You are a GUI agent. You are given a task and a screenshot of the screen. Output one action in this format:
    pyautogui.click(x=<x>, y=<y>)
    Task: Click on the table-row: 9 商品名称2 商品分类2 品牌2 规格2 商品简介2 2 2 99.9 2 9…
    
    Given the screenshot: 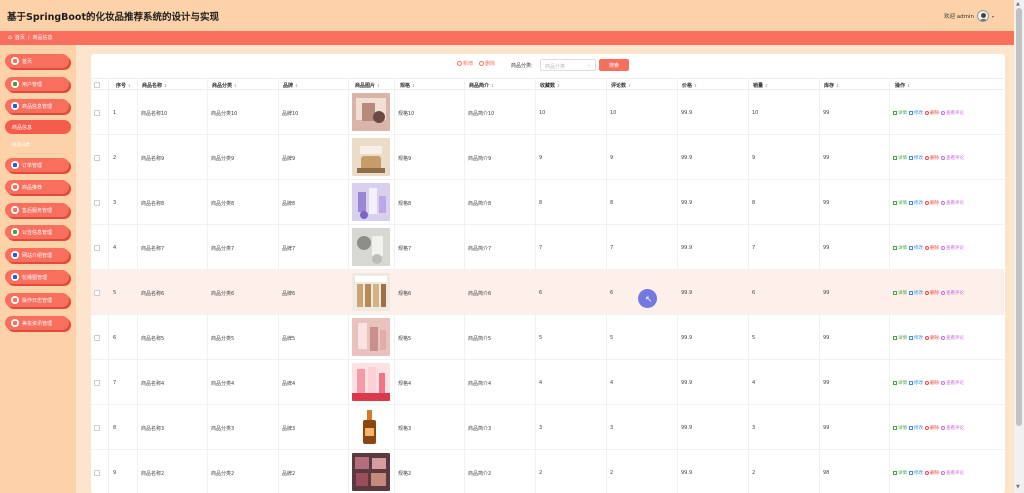 What is the action you would take?
    pyautogui.click(x=547, y=471)
    